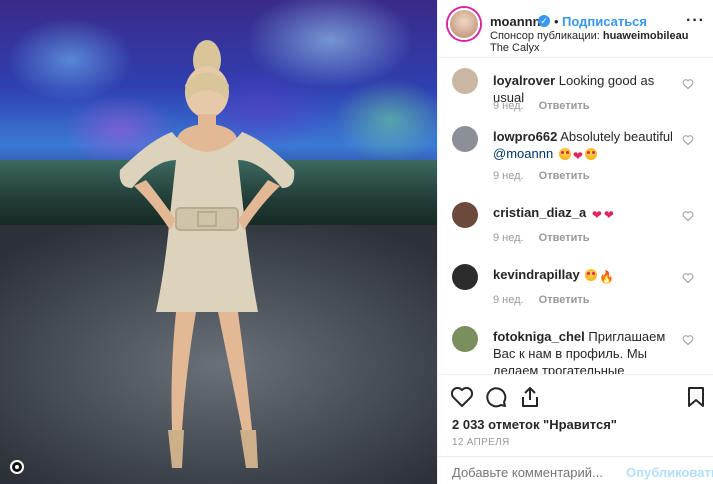 The height and width of the screenshot is (484, 713). I want to click on comment-text: lowpro662 Absolutely beautiful @moannn ❤, so click(583, 146).